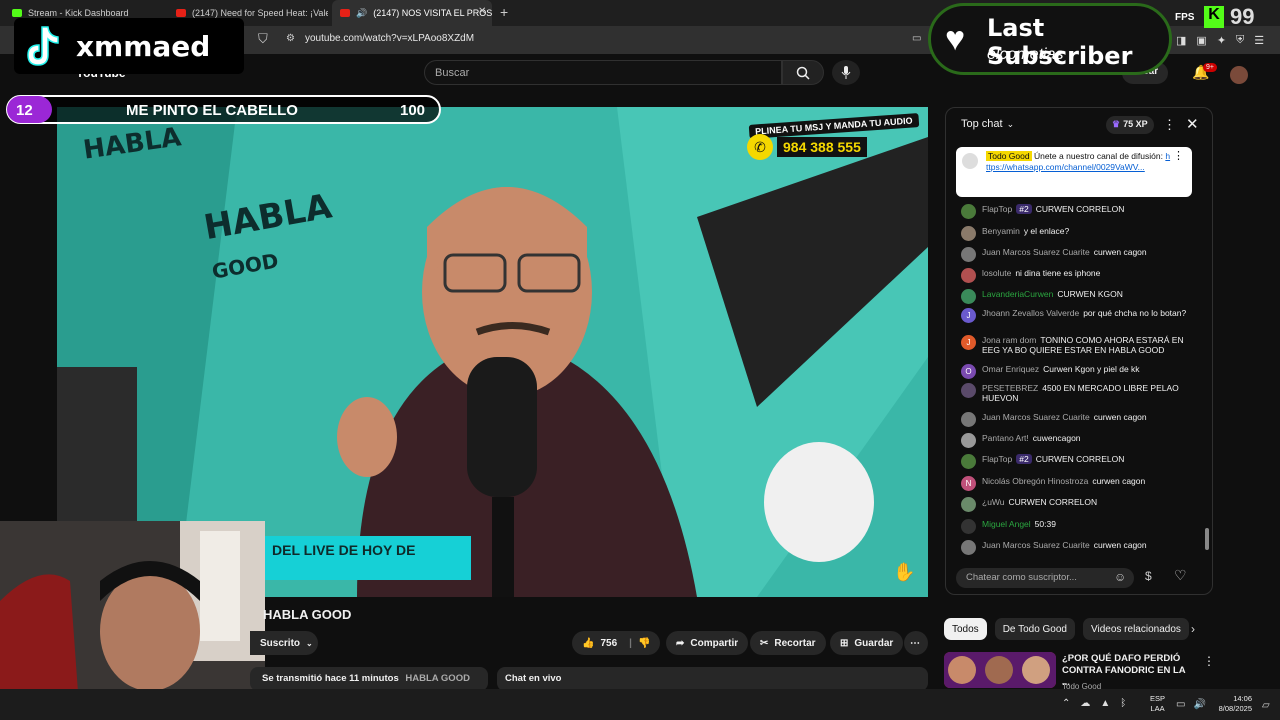 This screenshot has height=720, width=1280. What do you see at coordinates (1080, 459) in the screenshot?
I see `message-text: CURWEN CORRELON` at bounding box center [1080, 459].